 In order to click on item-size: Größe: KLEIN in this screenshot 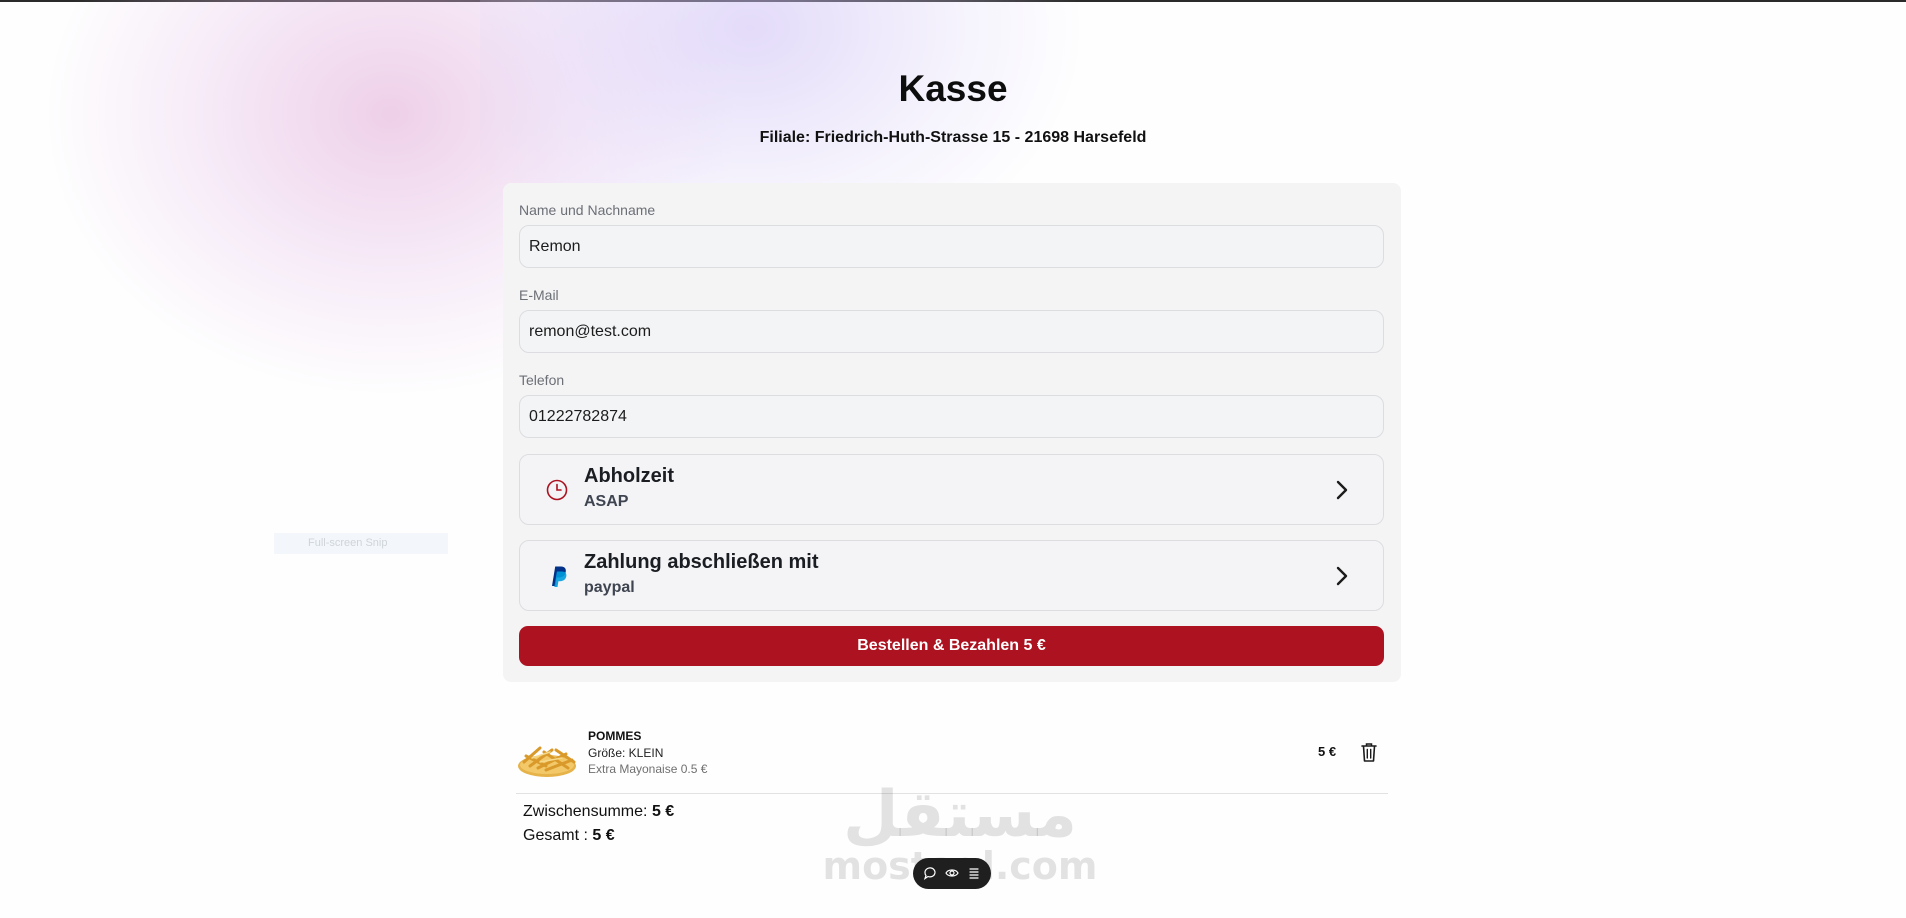, I will do `click(626, 753)`.